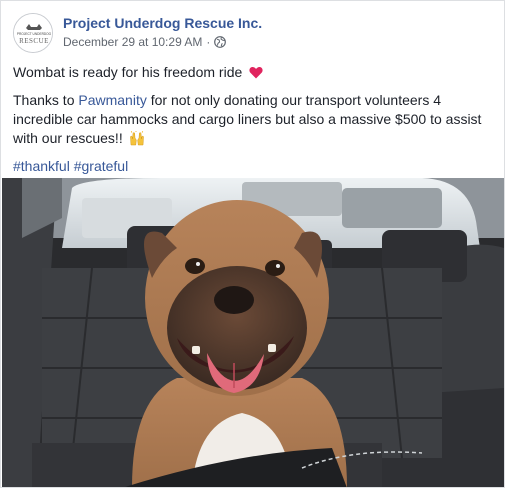  Describe the element at coordinates (162, 23) in the screenshot. I see `page-name-link: Project Underdog Rescue Inc.` at that location.